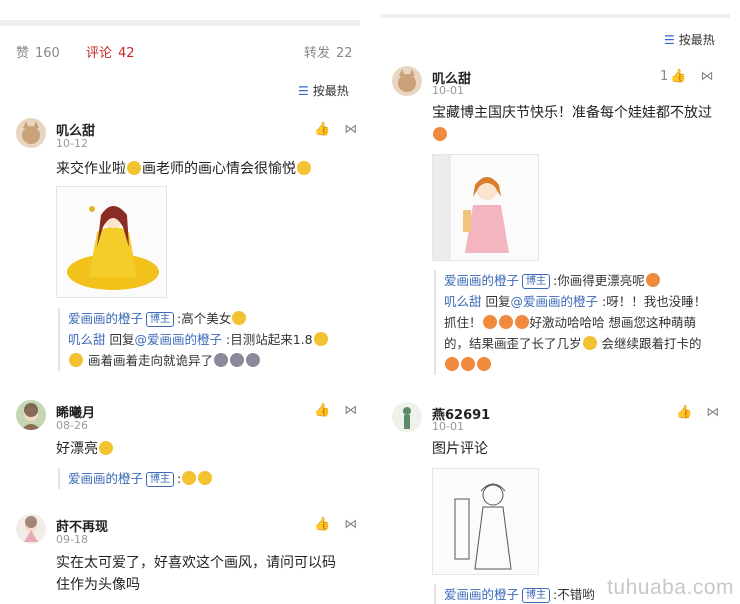  What do you see at coordinates (196, 563) in the screenshot?
I see `comment-text-line: 实在太可爱了，好喜欢这个画风，请问可以码` at bounding box center [196, 563].